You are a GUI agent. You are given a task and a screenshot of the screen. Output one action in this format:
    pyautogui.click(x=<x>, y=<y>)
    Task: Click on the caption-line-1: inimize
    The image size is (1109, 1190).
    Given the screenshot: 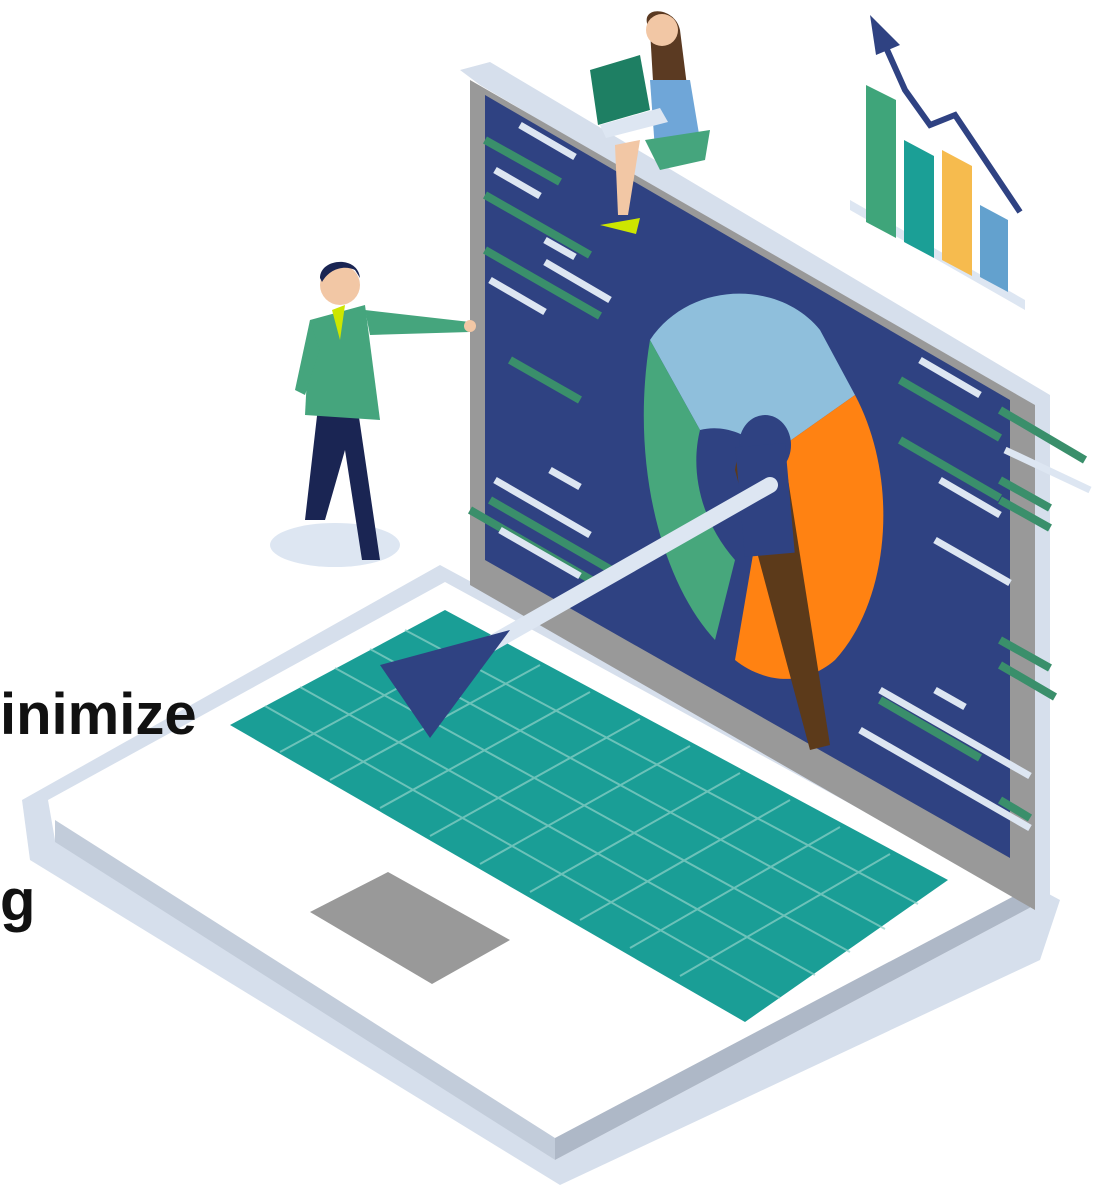 What is the action you would take?
    pyautogui.click(x=98, y=714)
    